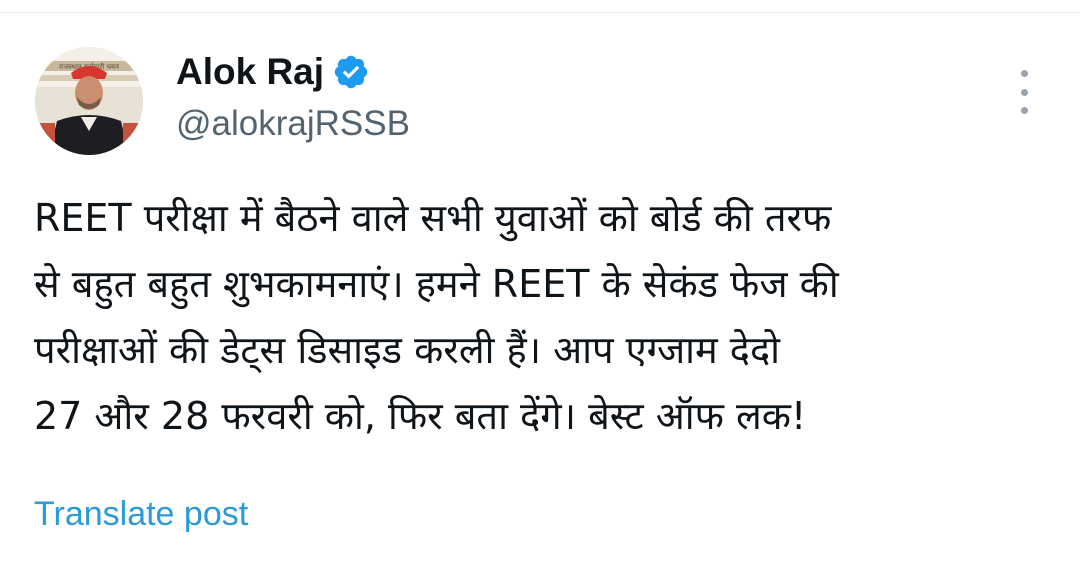 Image resolution: width=1080 pixels, height=572 pixels. I want to click on top-divider, so click(540, 12).